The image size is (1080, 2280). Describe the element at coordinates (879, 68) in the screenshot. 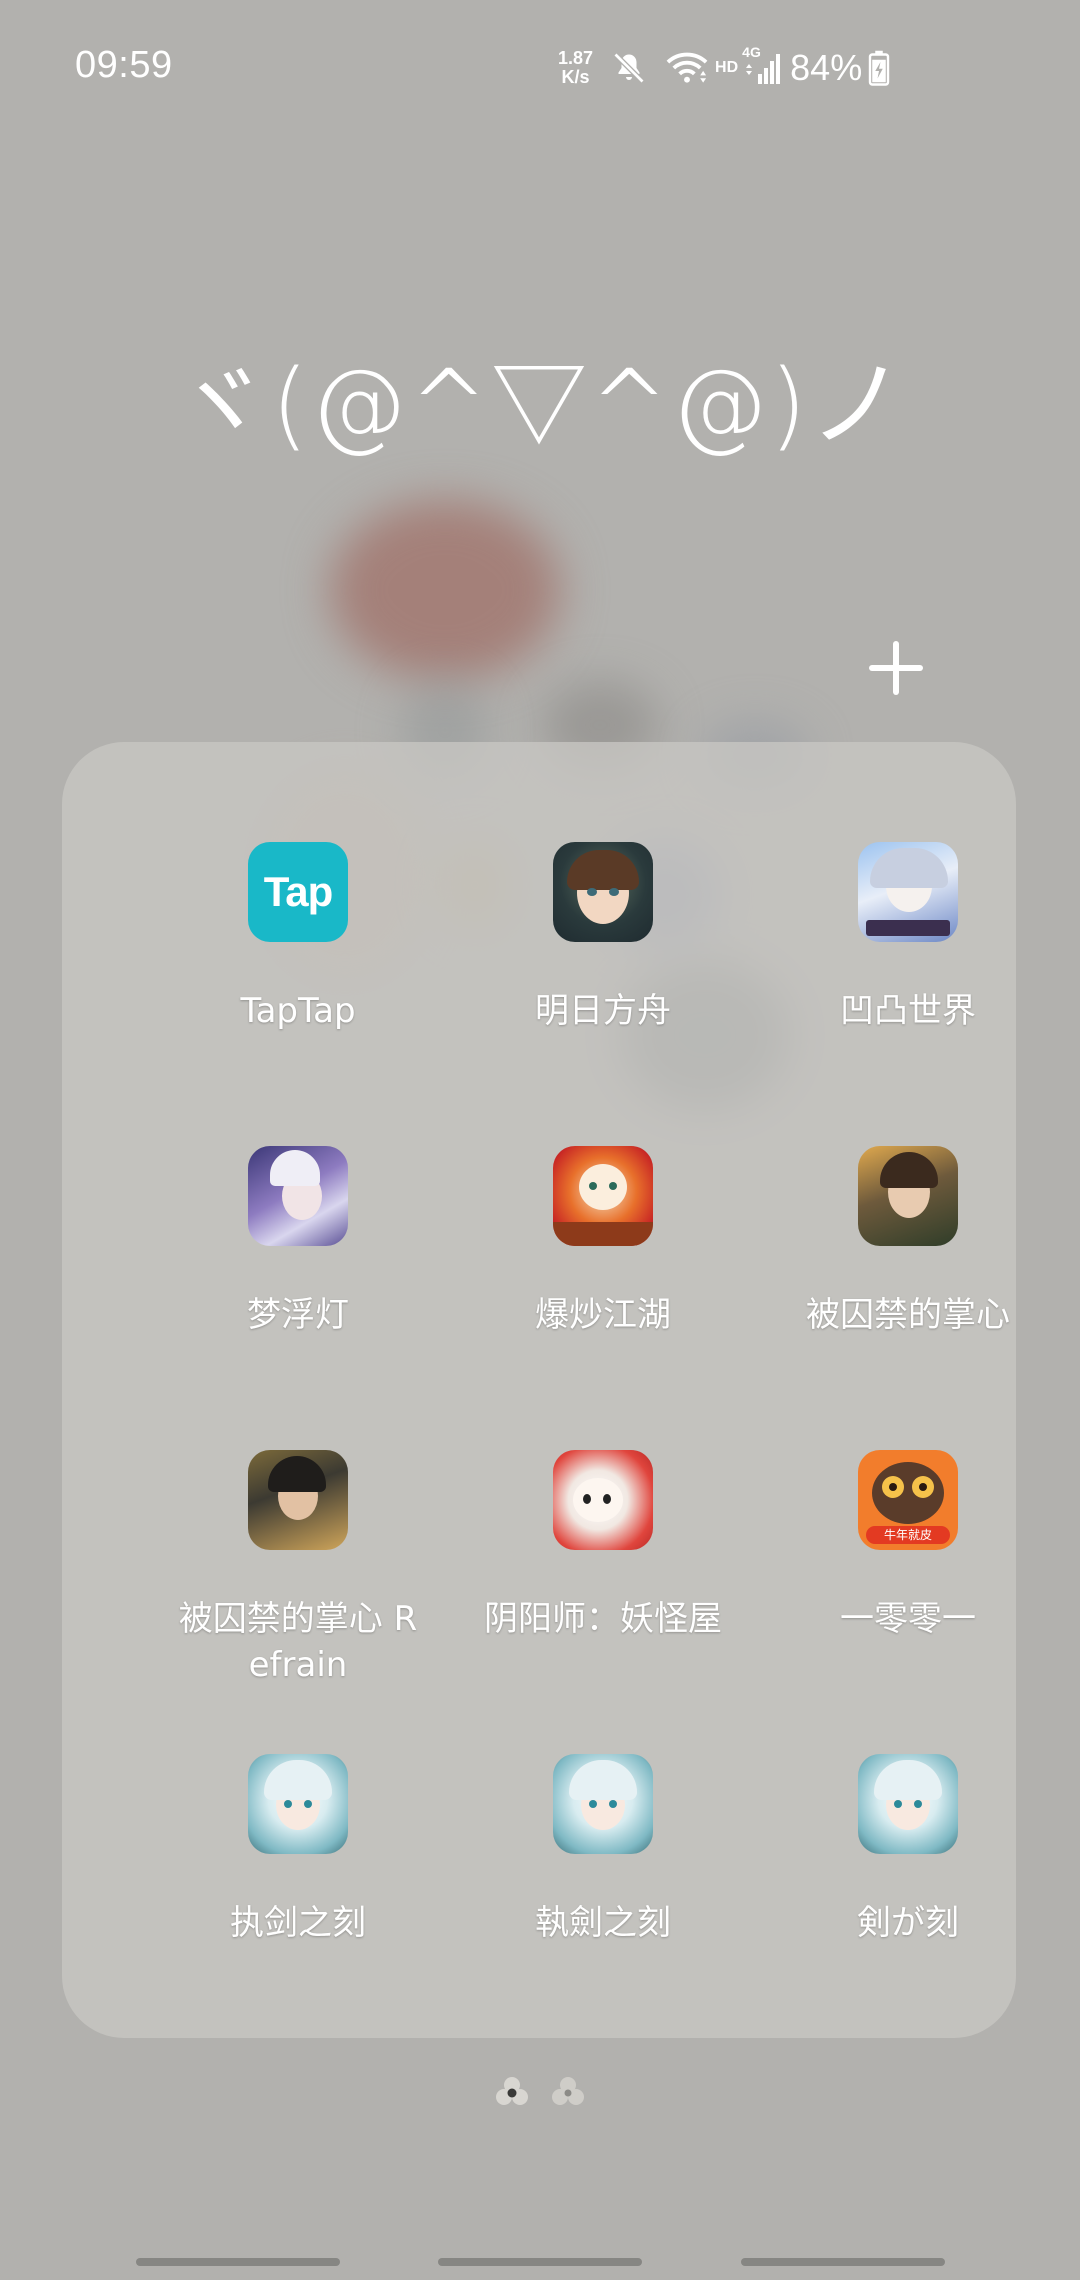

I see `battery-charging-icon` at that location.